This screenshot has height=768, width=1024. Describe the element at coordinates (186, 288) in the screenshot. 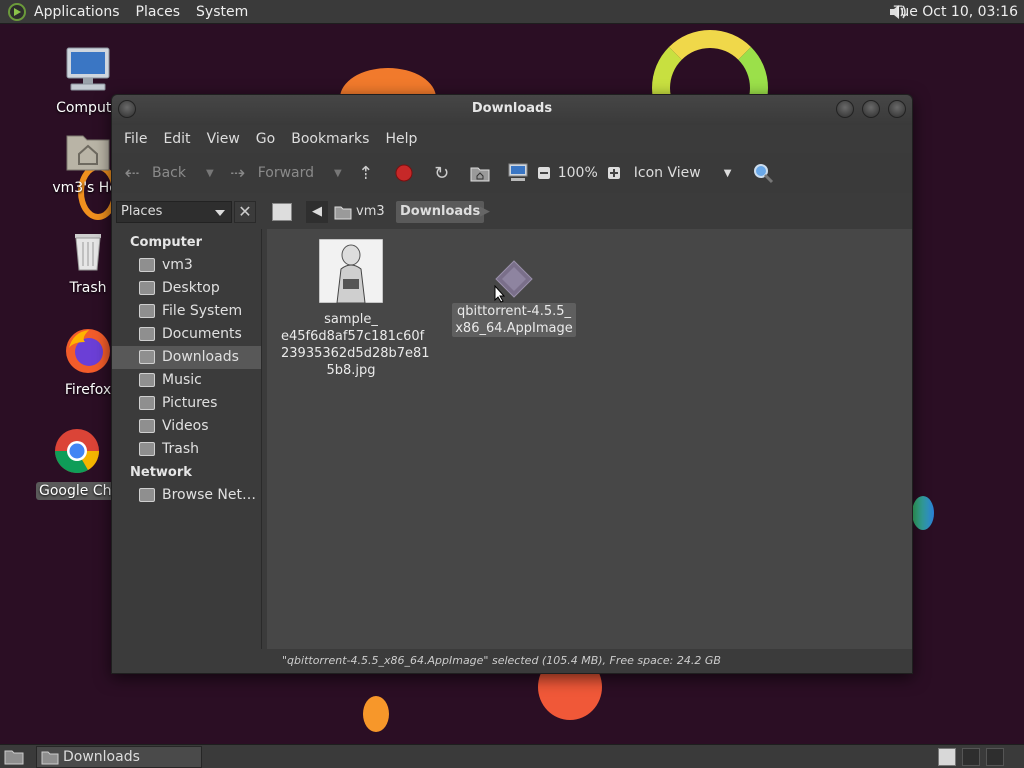

I see `sidebar-item-desktop: Desktop` at that location.